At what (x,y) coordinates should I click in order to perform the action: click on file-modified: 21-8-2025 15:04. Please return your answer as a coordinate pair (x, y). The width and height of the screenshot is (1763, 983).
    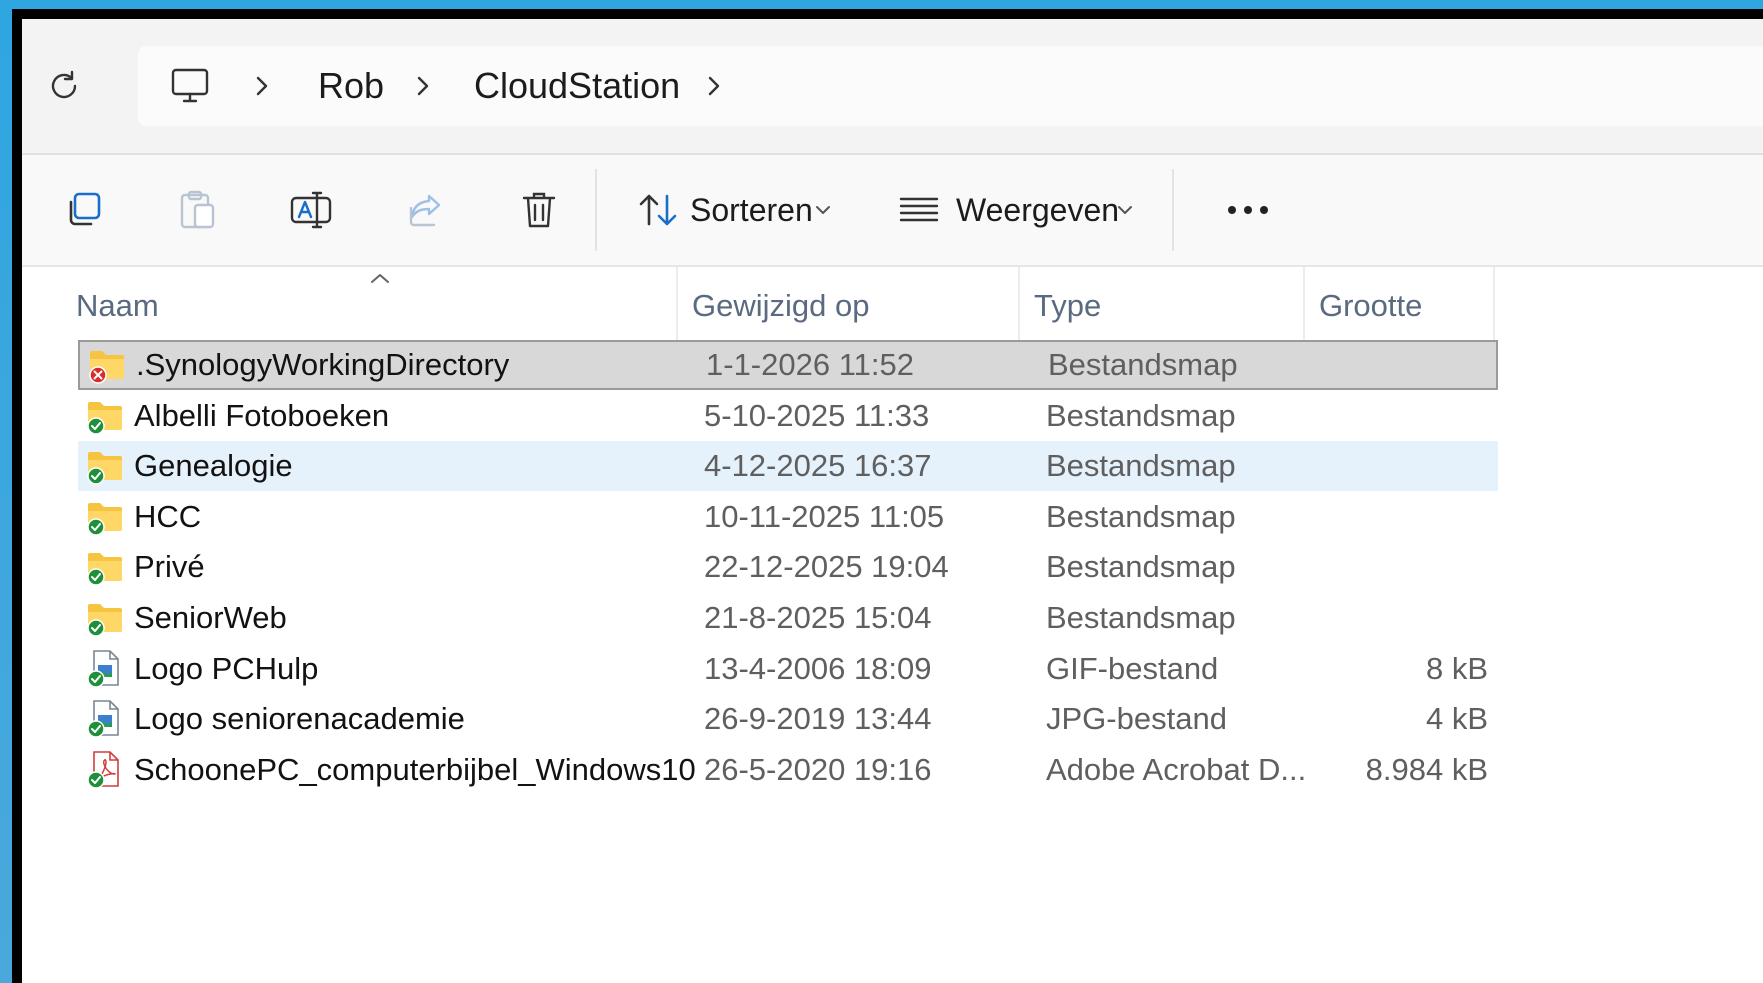
    Looking at the image, I should click on (818, 617).